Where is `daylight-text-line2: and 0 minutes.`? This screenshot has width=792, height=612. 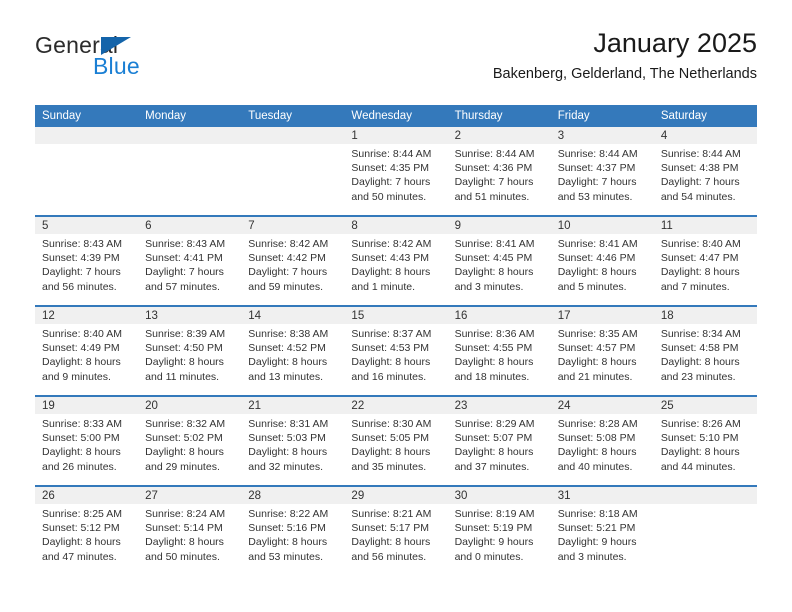 daylight-text-line2: and 0 minutes. is located at coordinates (489, 556).